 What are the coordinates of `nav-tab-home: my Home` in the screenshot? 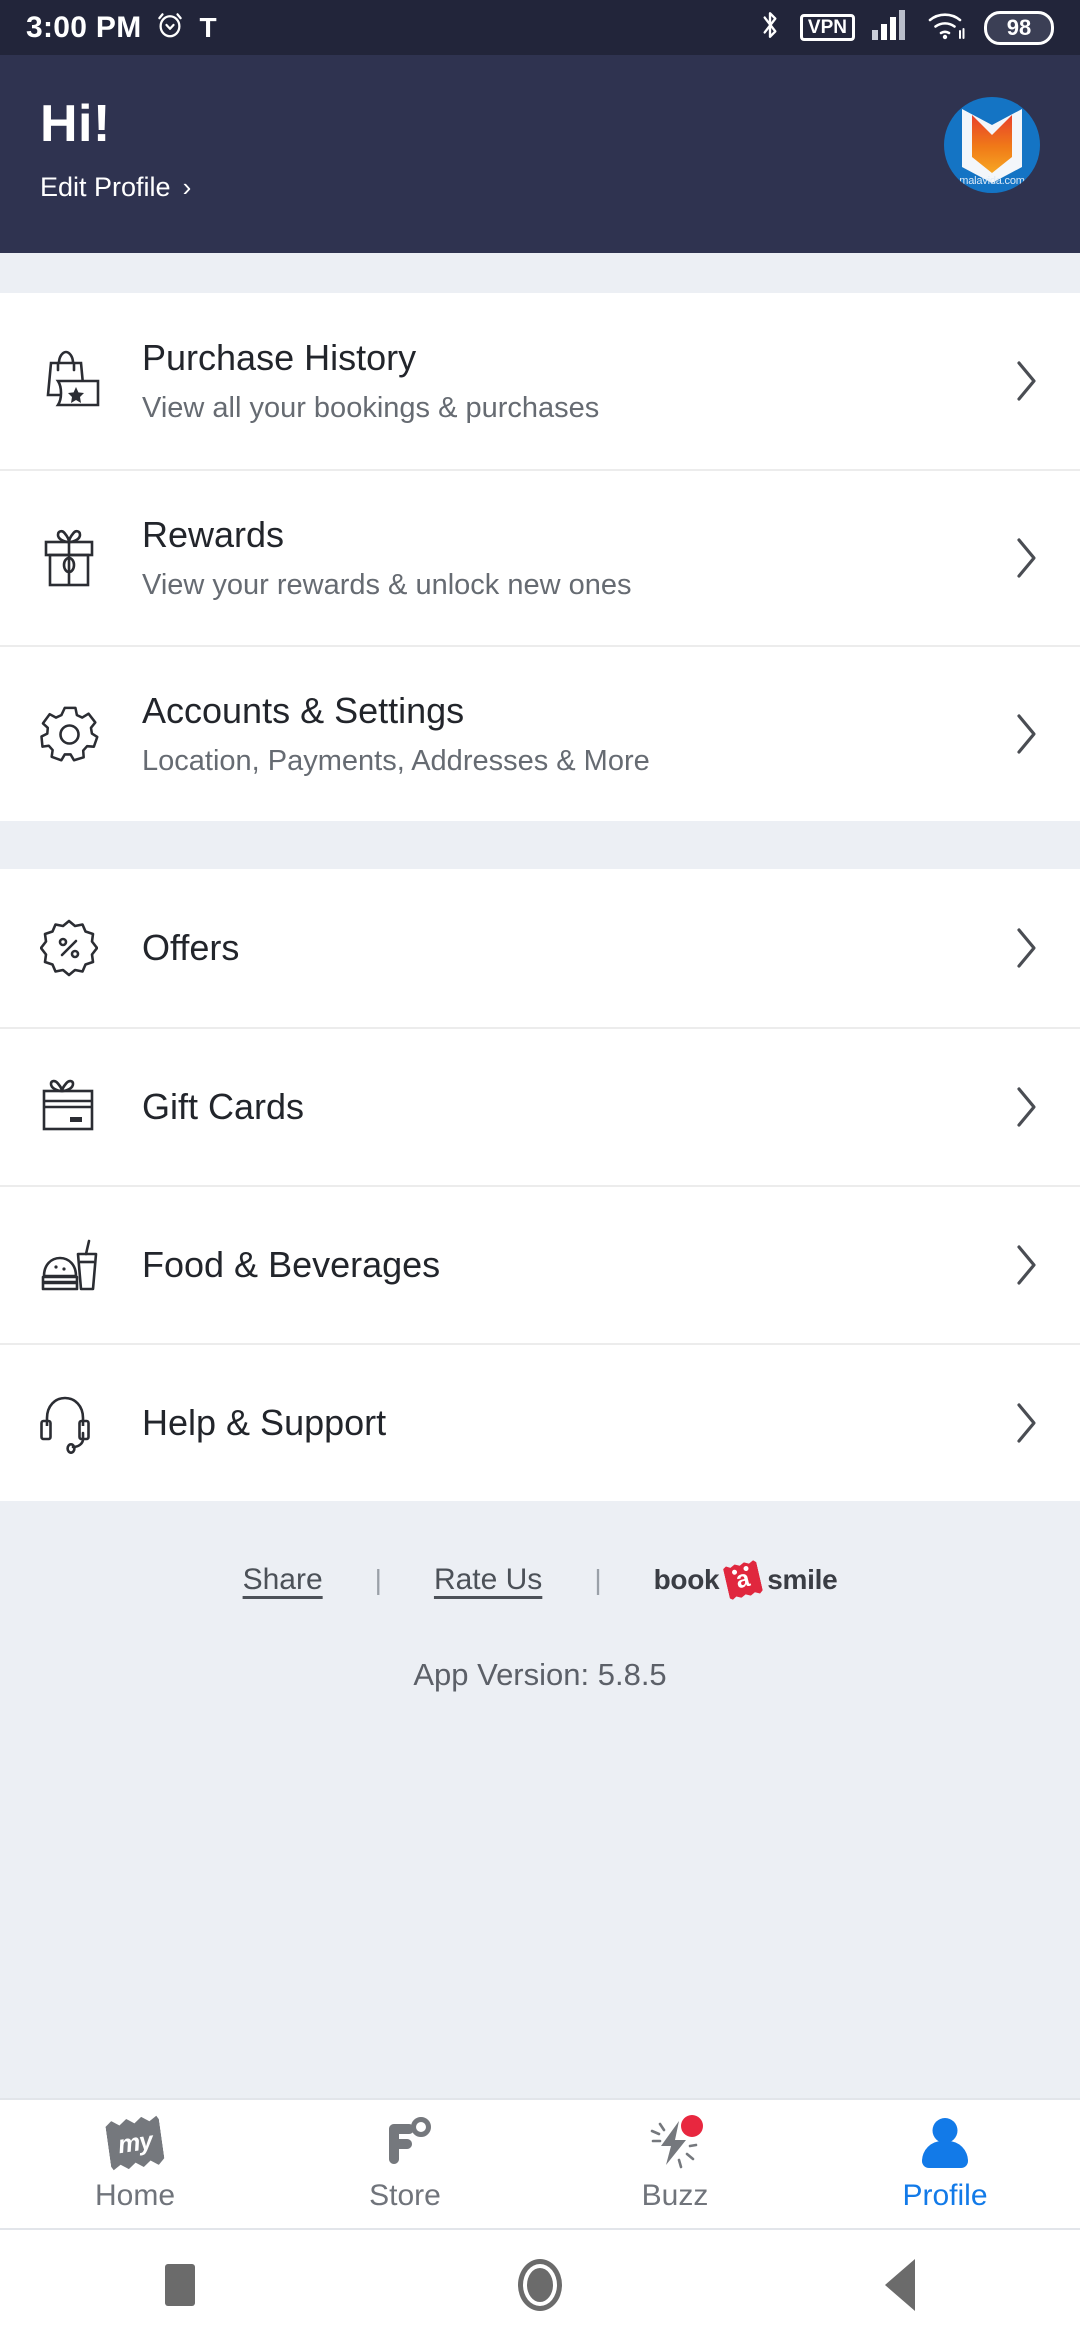 It's located at (135, 2164).